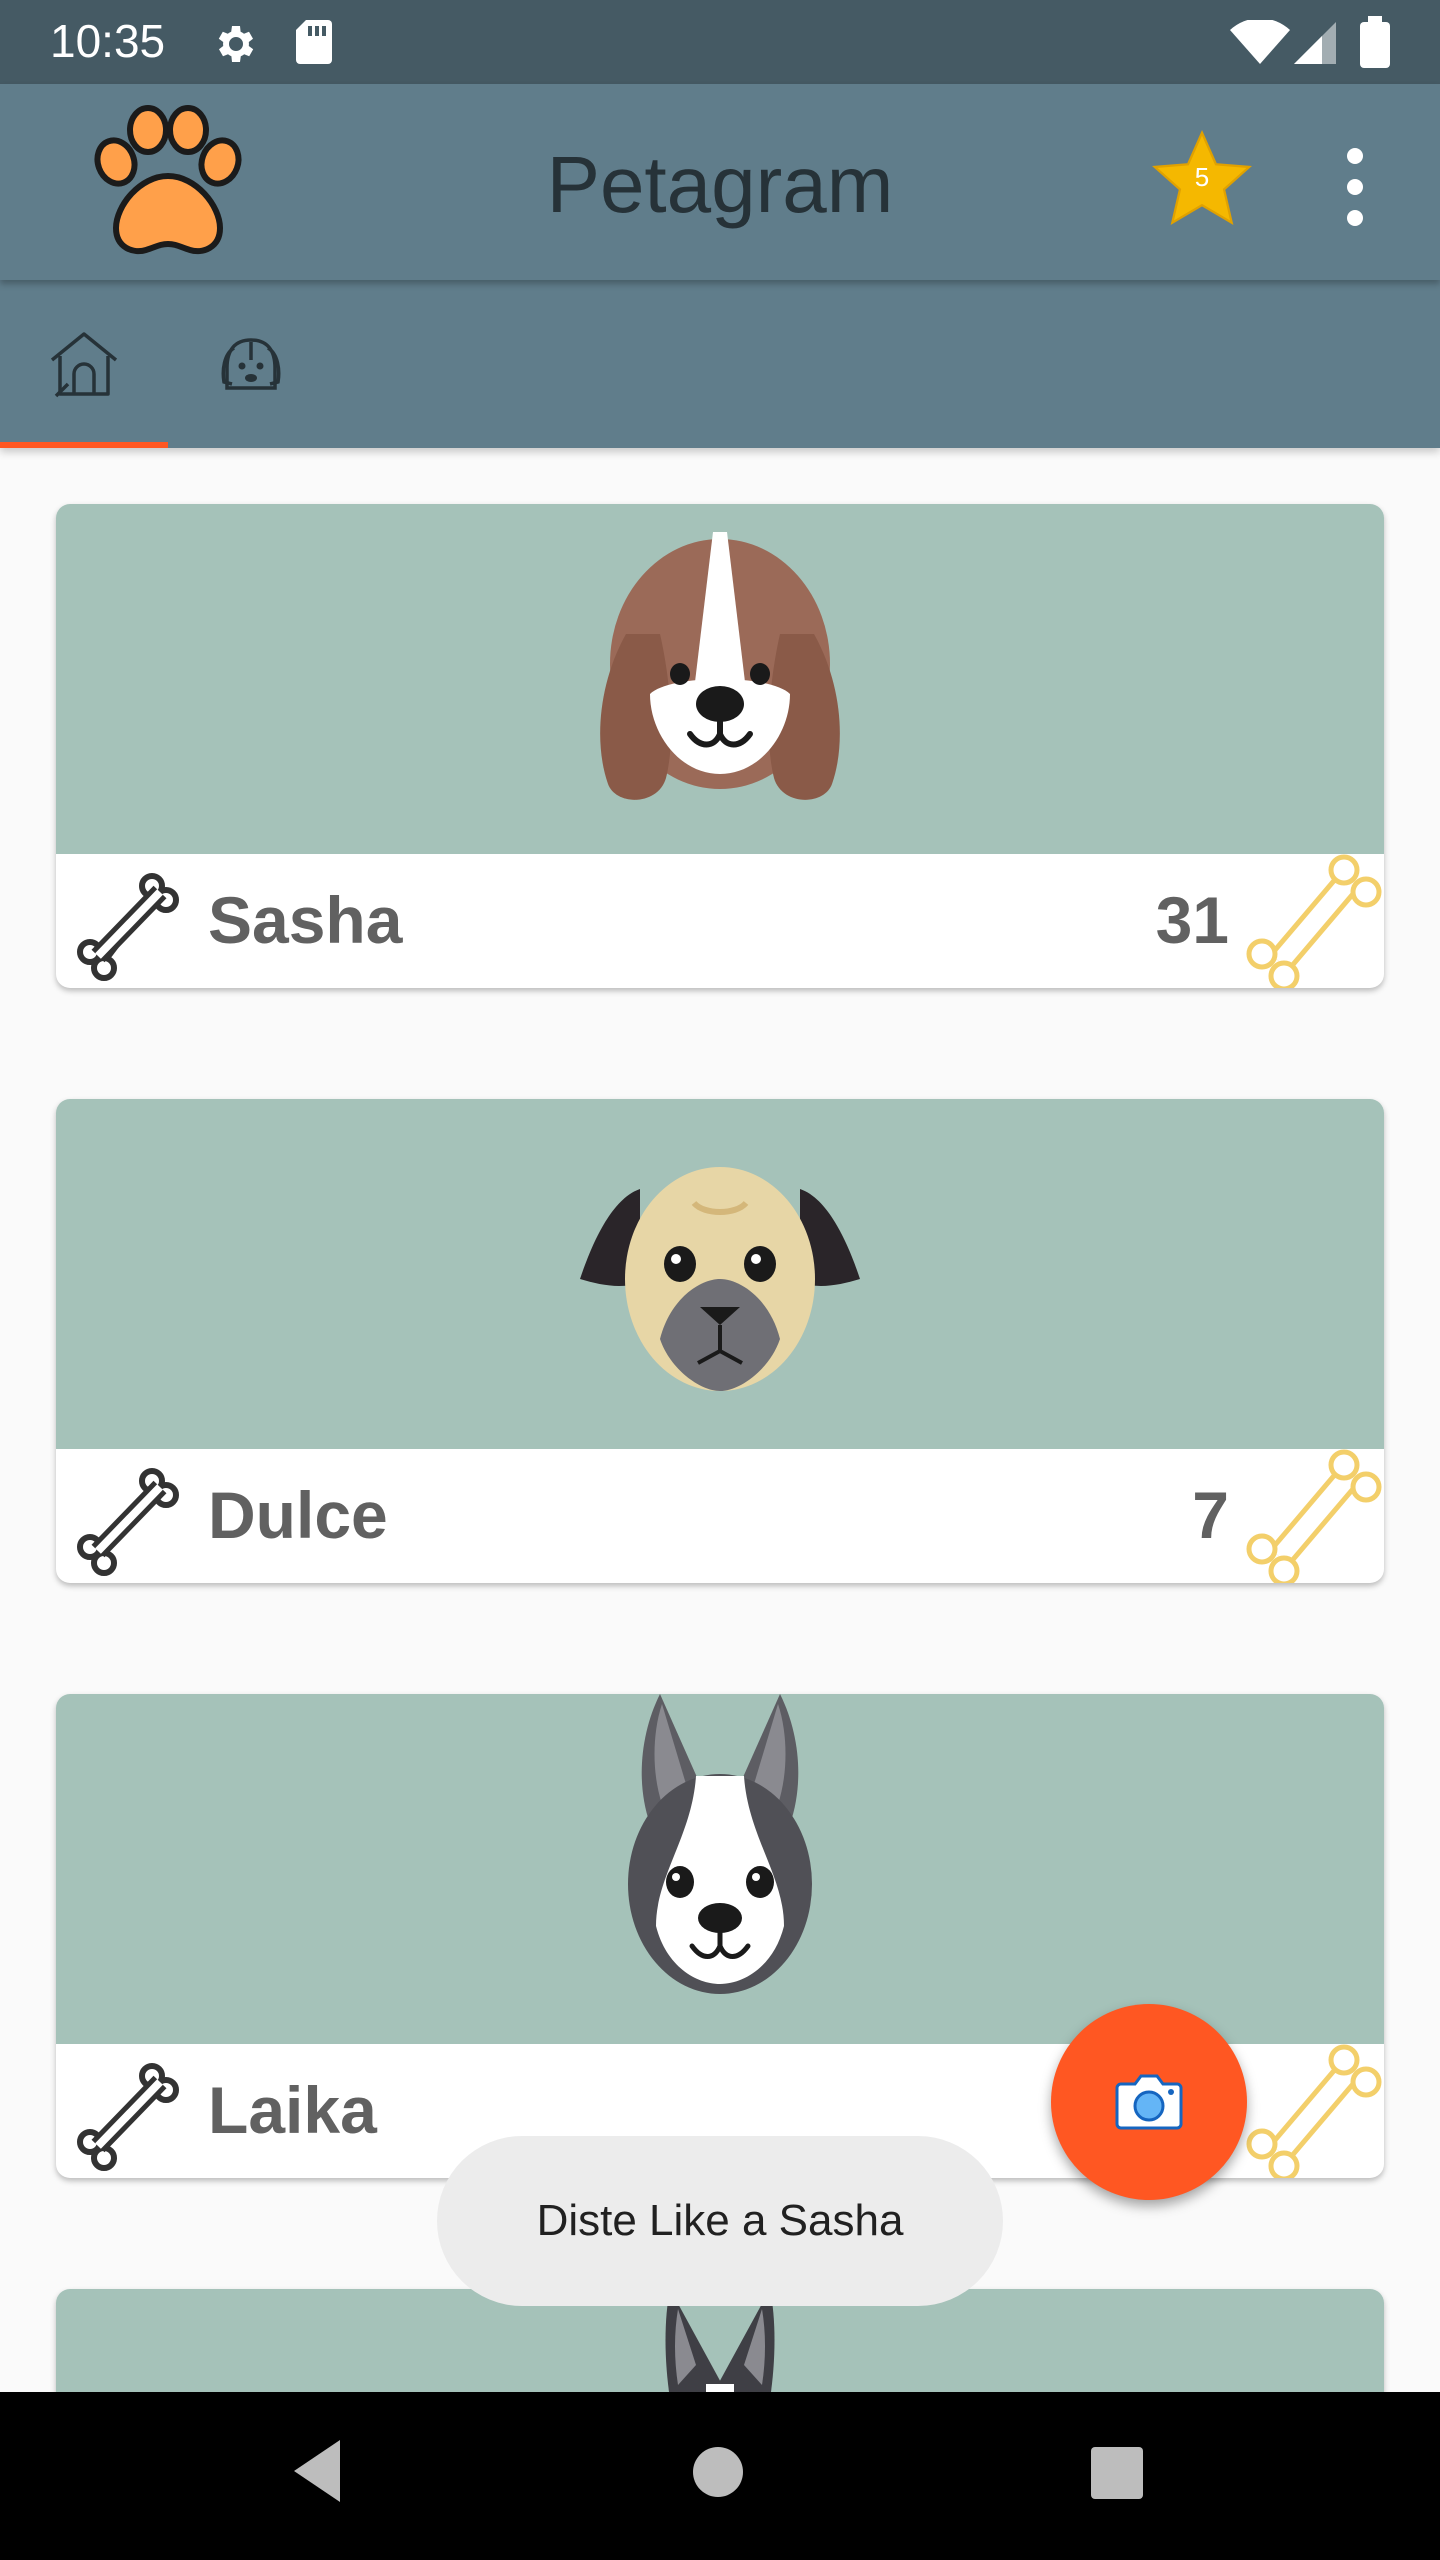 The width and height of the screenshot is (1440, 2560). I want to click on home-icon, so click(718, 2472).